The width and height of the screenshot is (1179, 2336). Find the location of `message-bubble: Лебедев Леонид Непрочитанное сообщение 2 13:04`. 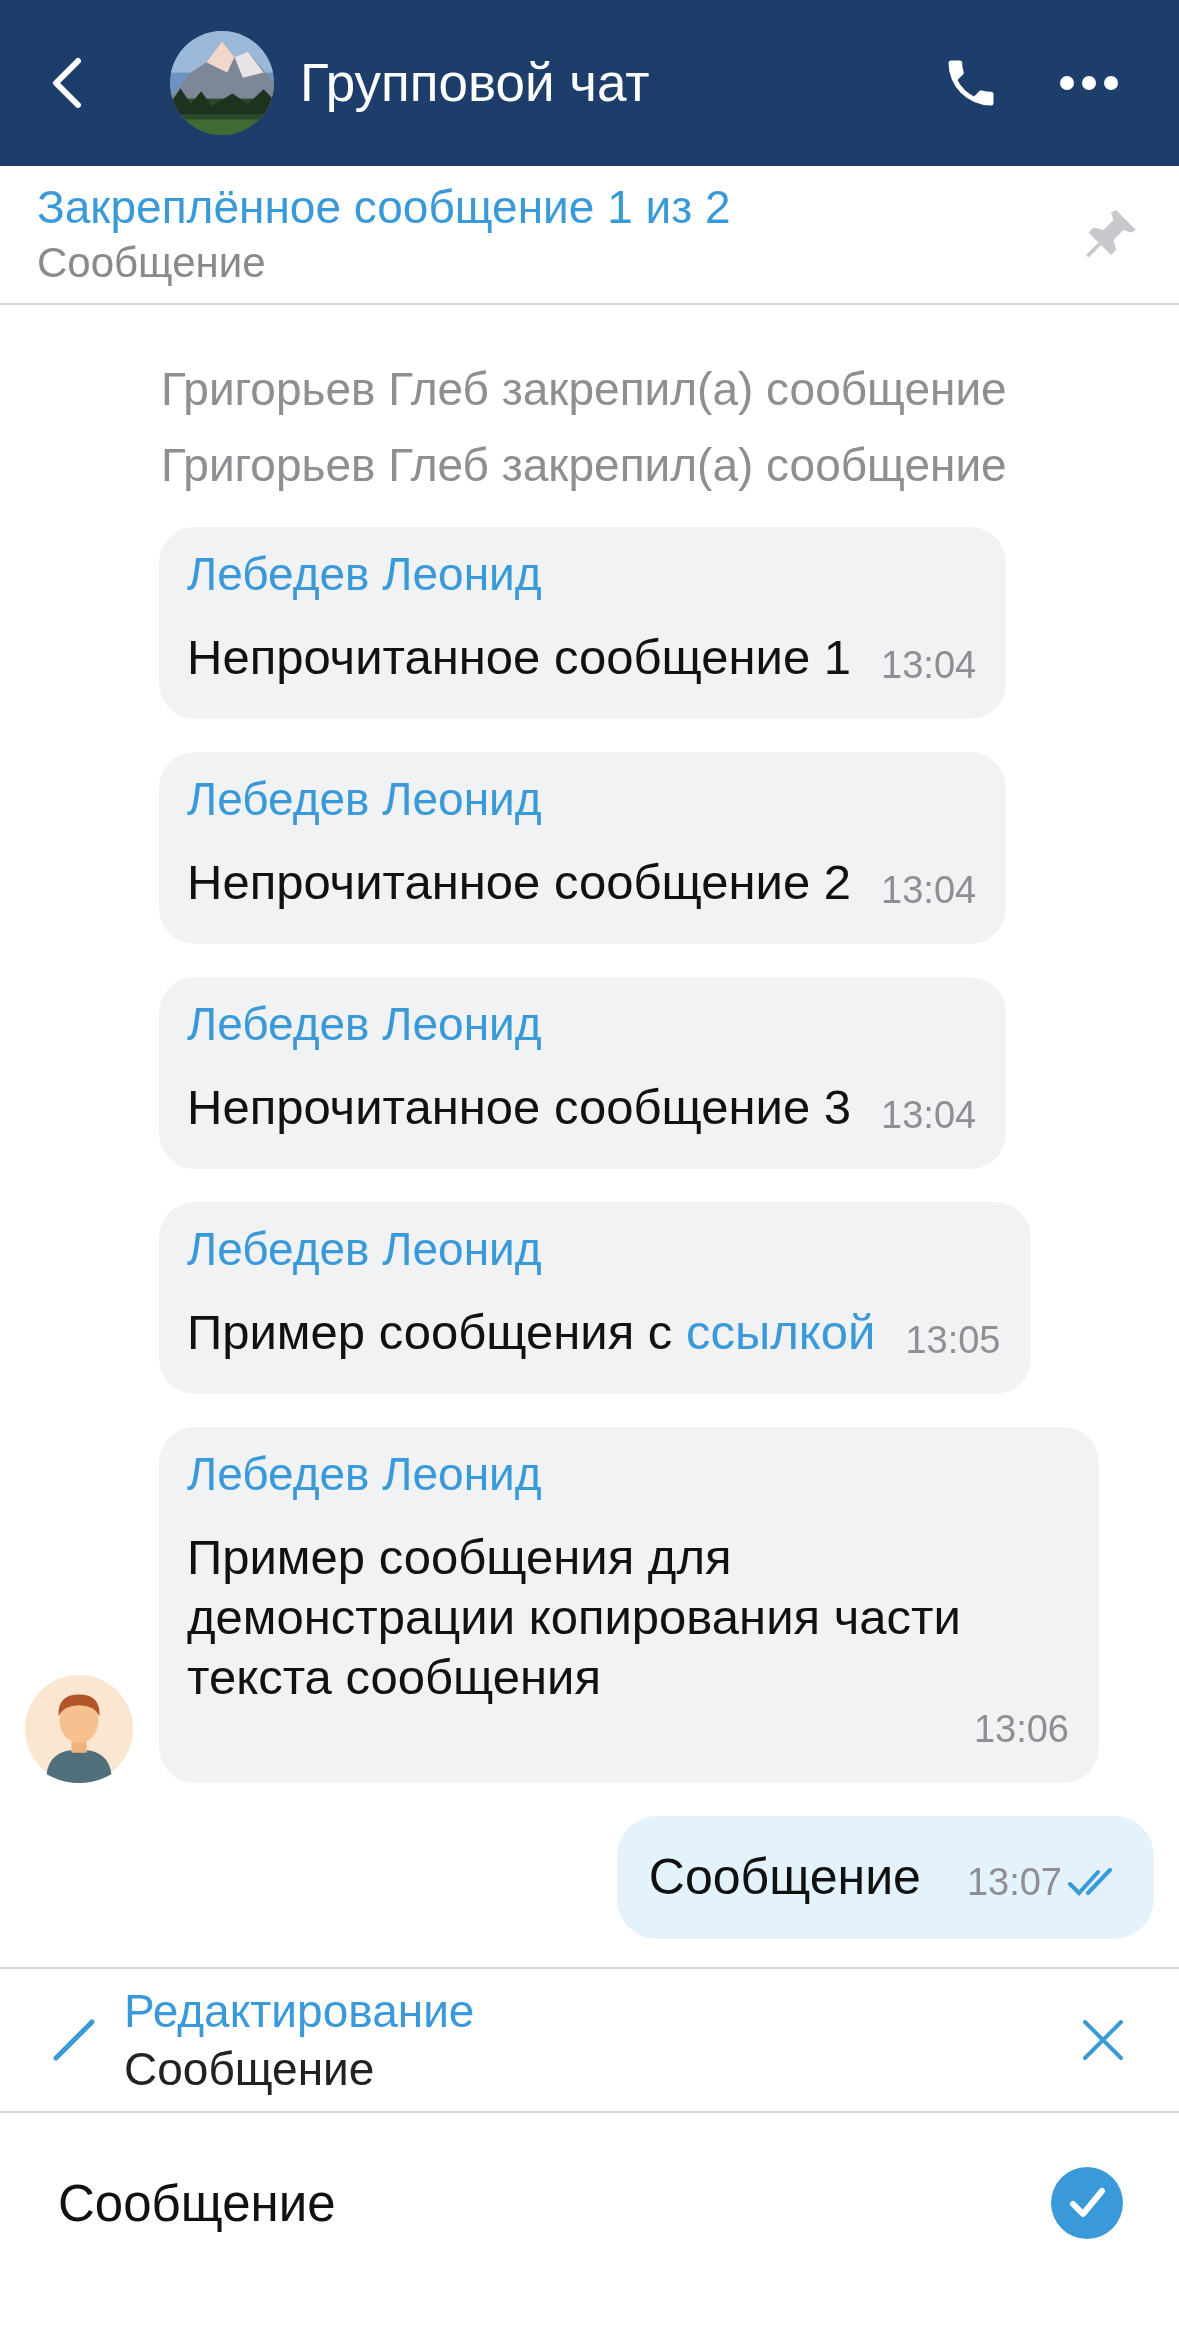

message-bubble: Лебедев Леонид Непрочитанное сообщение 2 13:04 is located at coordinates (583, 848).